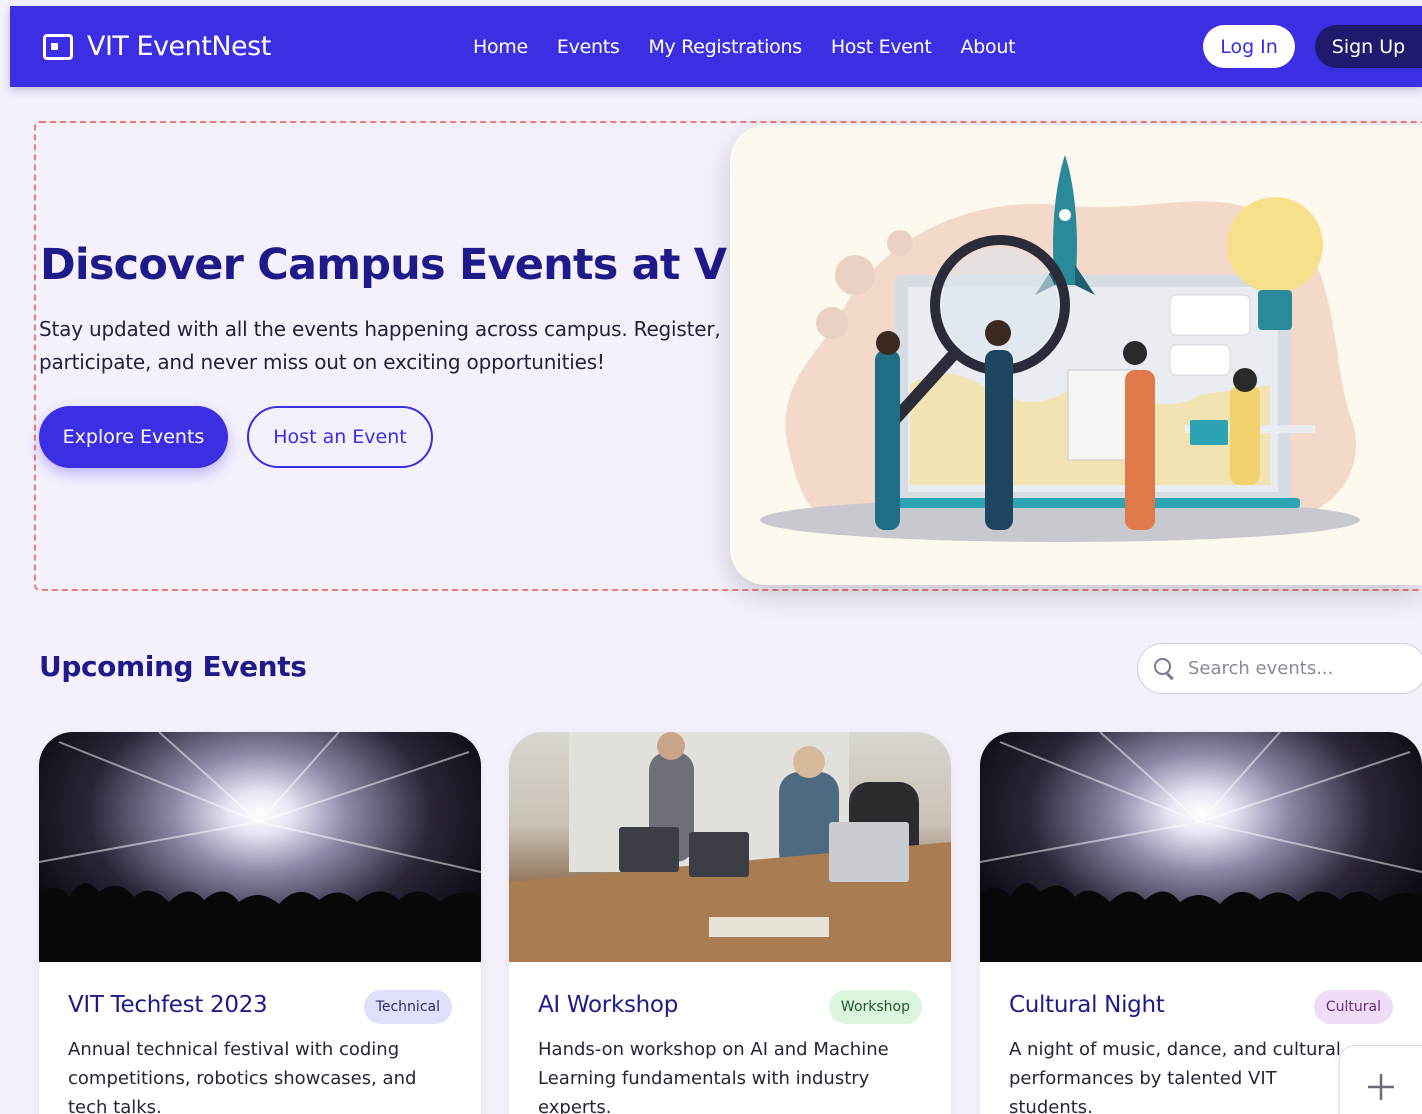  Describe the element at coordinates (1060, 348) in the screenshot. I see `team-discovery-illustration` at that location.